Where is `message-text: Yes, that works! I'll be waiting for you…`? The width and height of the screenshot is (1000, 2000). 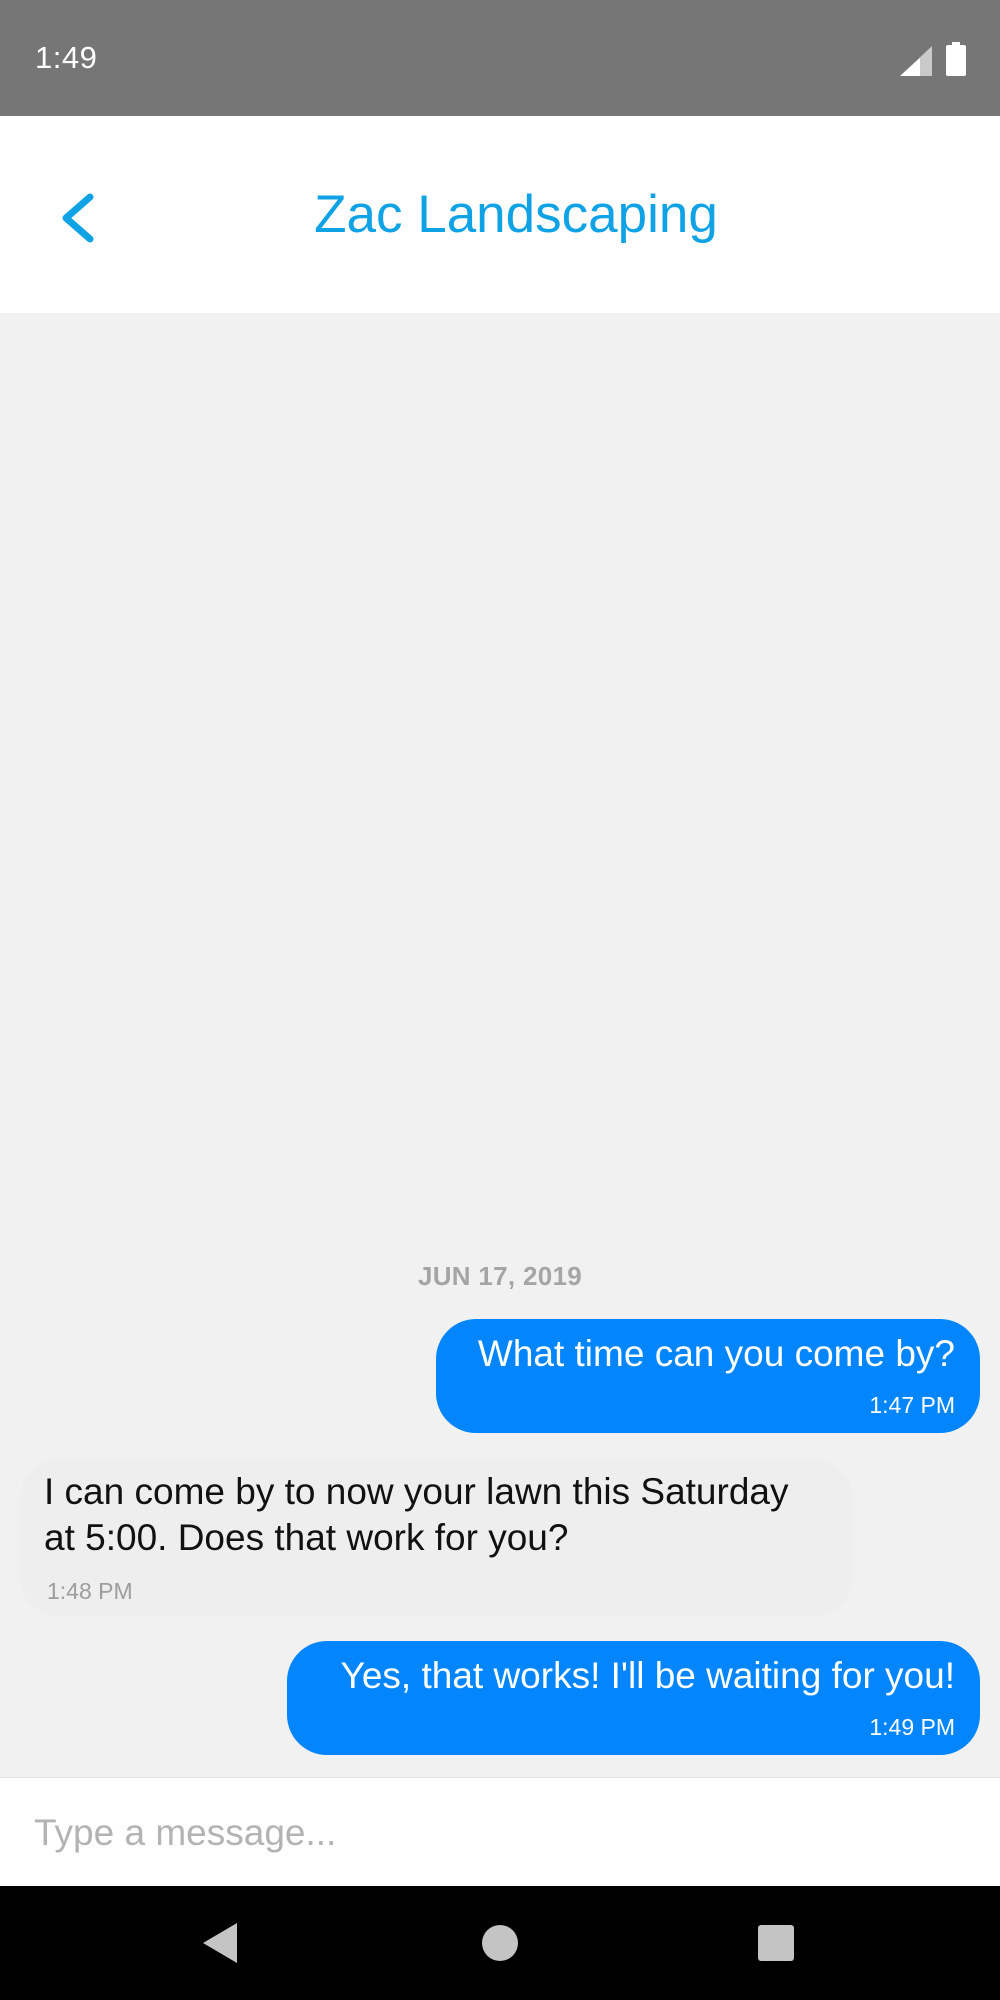
message-text: Yes, that works! I'll be waiting for you… is located at coordinates (647, 1675).